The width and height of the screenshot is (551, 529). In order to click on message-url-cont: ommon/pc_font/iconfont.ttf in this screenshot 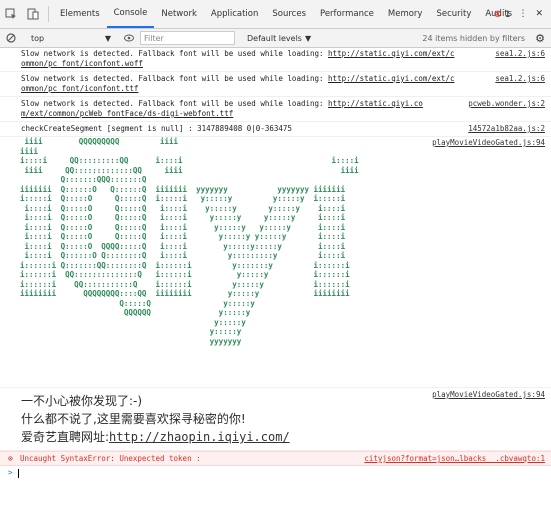, I will do `click(79, 88)`.